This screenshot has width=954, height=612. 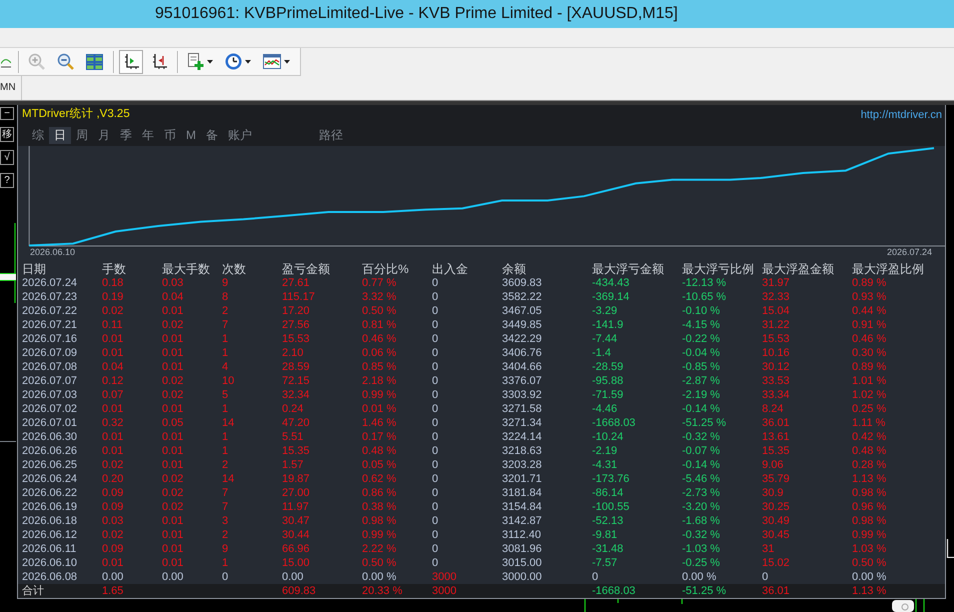 I want to click on chart-axes-arrow-icon, so click(x=159, y=62).